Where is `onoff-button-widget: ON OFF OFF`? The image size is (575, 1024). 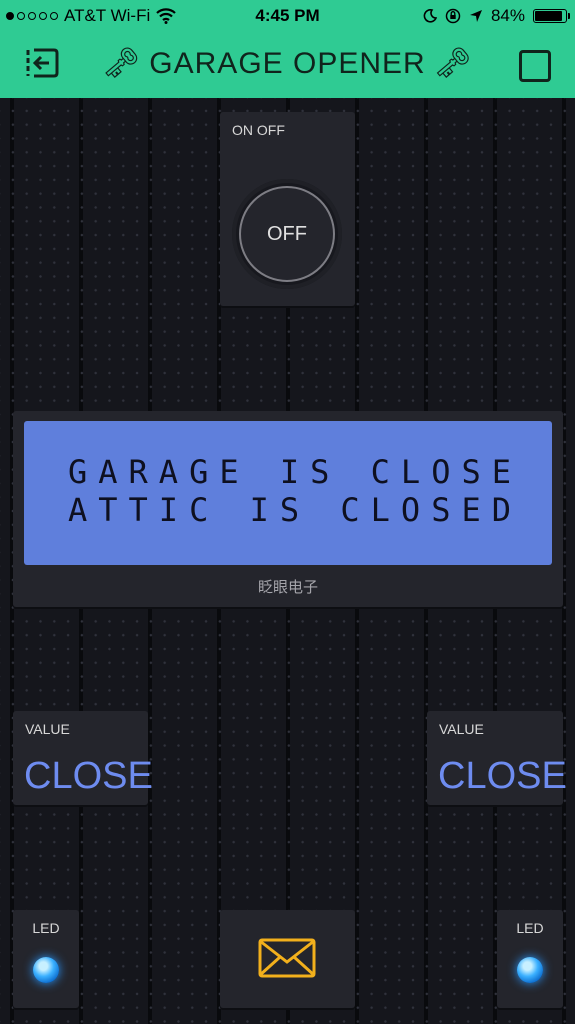 onoff-button-widget: ON OFF OFF is located at coordinates (287, 209).